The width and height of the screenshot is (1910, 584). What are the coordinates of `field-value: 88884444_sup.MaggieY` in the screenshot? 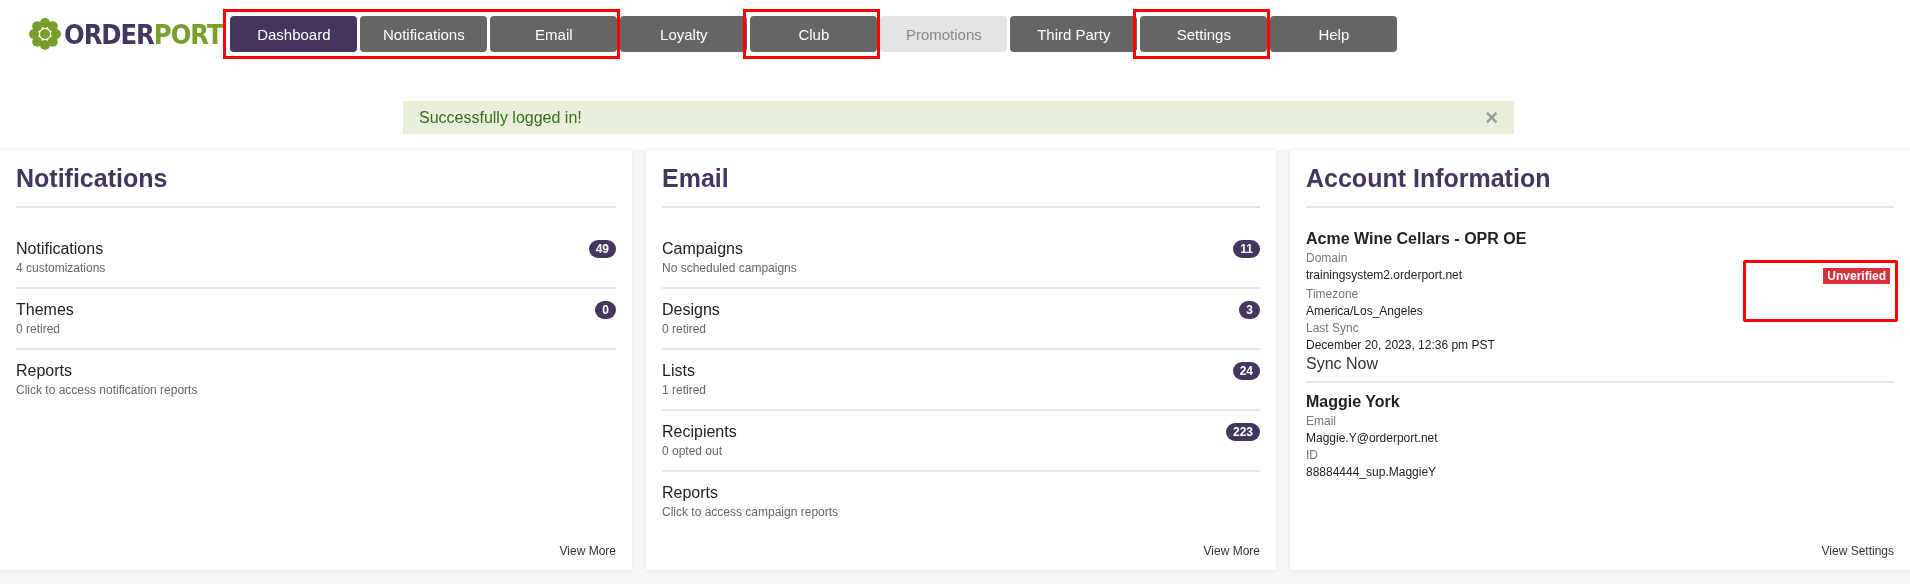 It's located at (1372, 472).